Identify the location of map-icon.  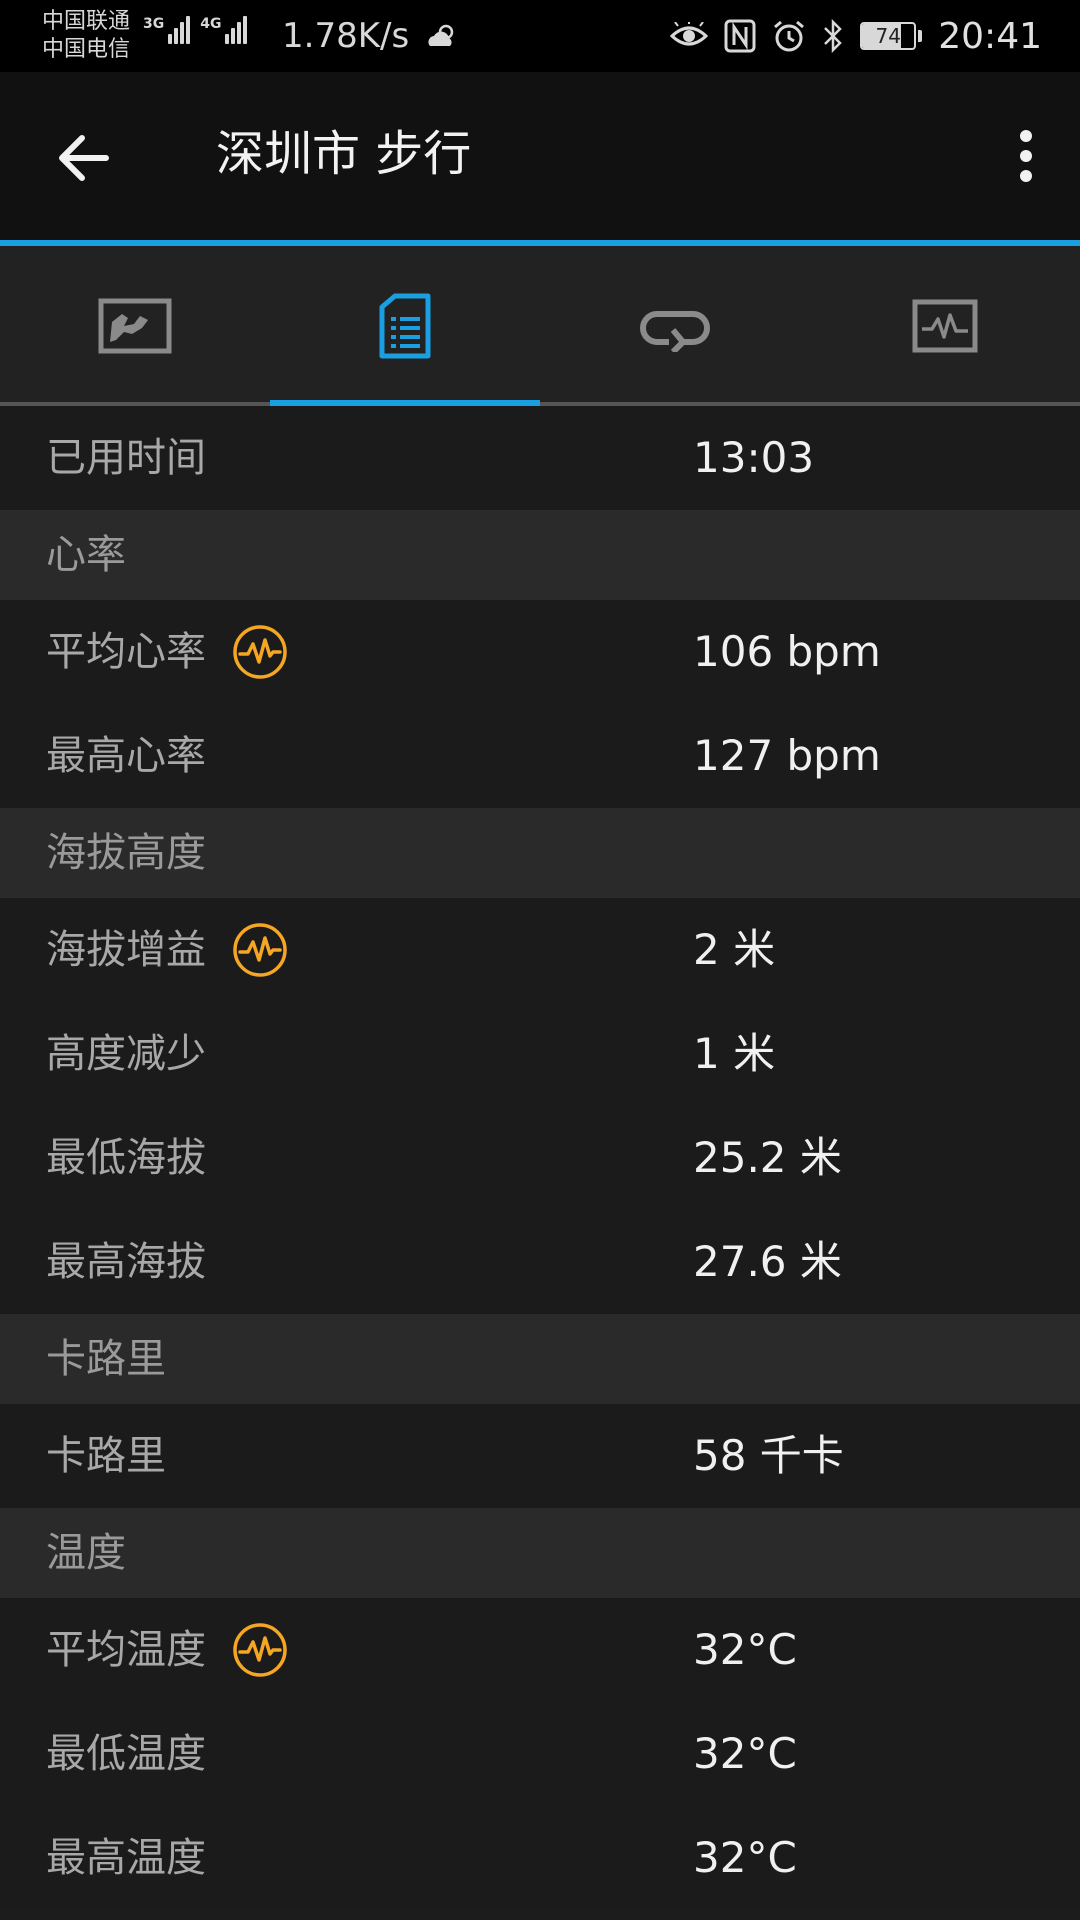
(135, 326).